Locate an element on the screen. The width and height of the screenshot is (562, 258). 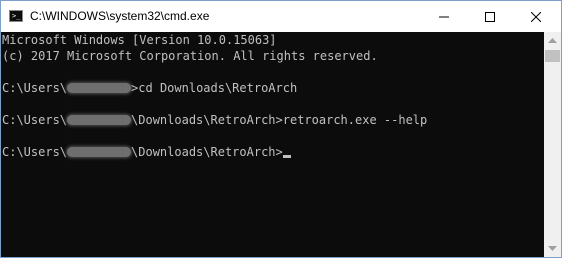
cmd-icon: >_ is located at coordinates (16, 16).